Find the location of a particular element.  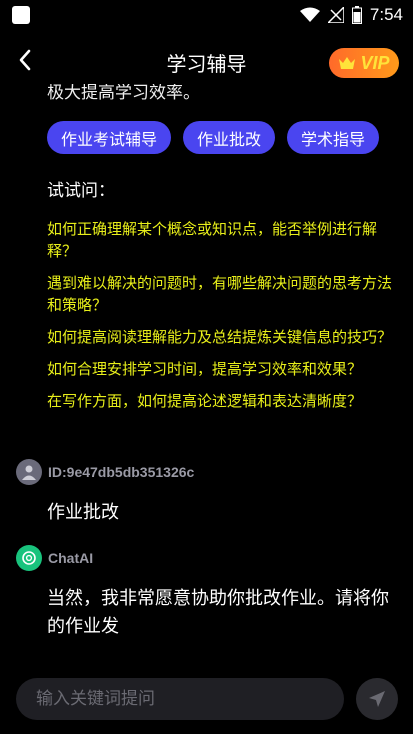

chip-academic-guidance: 学术指导 is located at coordinates (333, 137).